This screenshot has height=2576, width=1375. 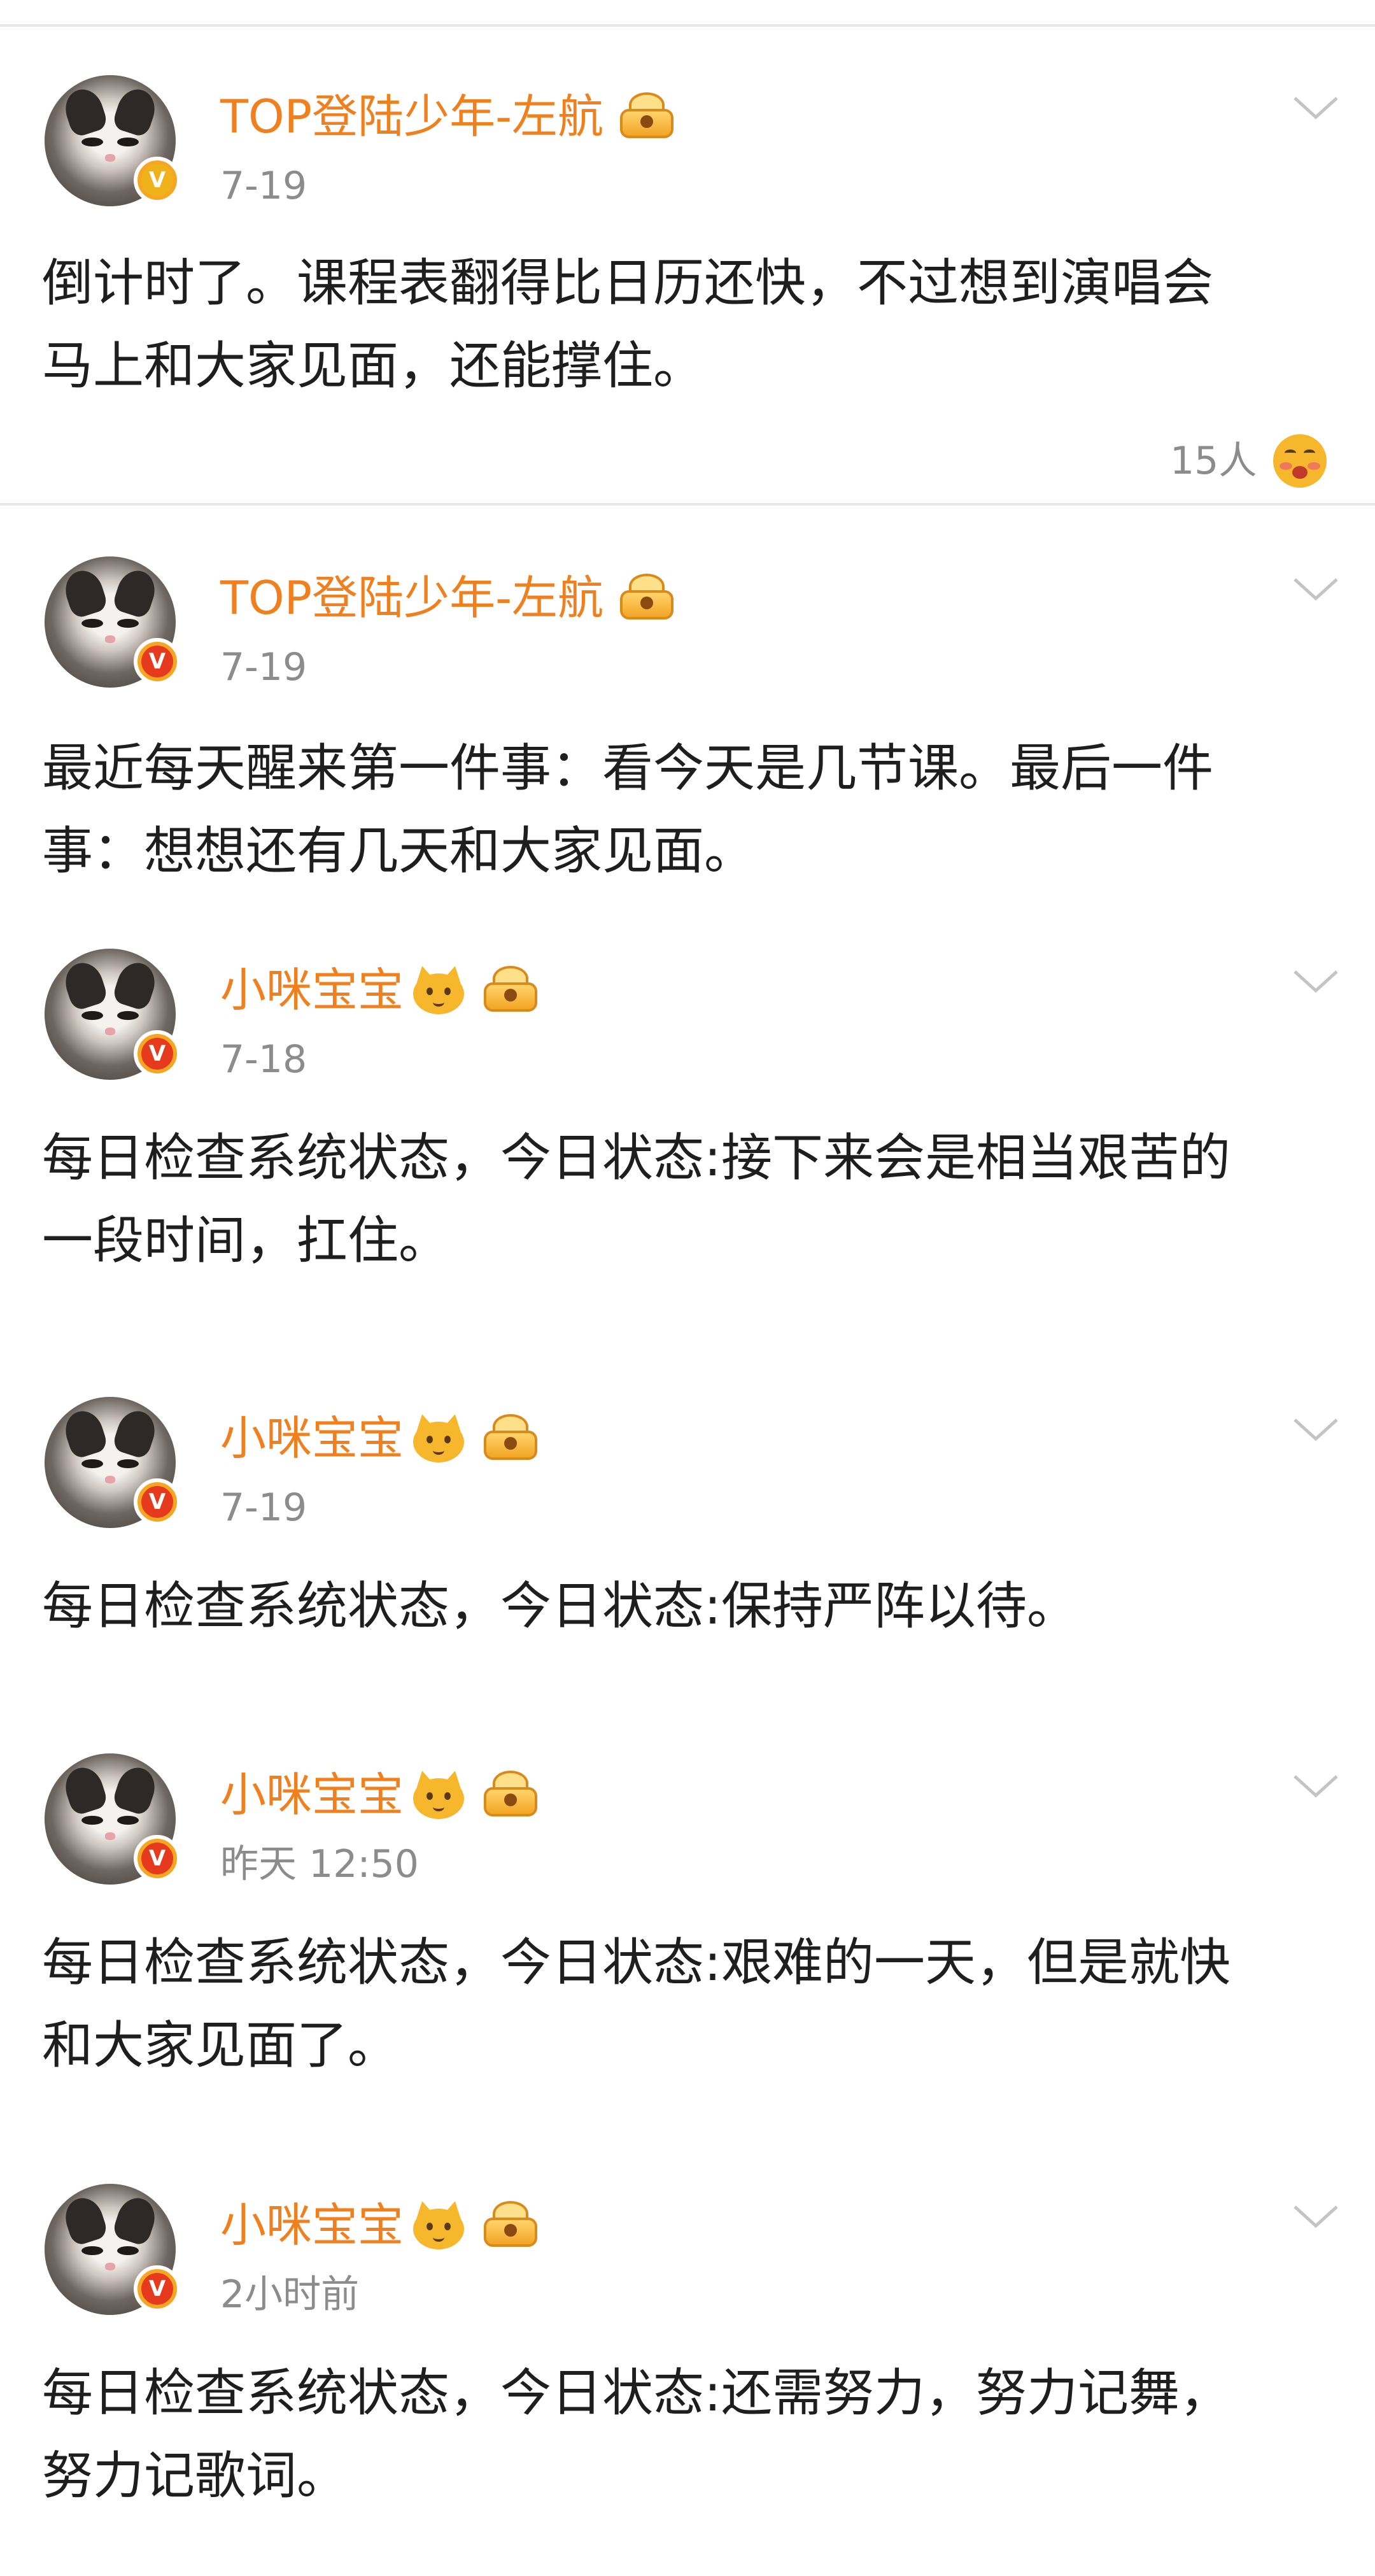 What do you see at coordinates (263, 1059) in the screenshot?
I see `post-date: 7-18` at bounding box center [263, 1059].